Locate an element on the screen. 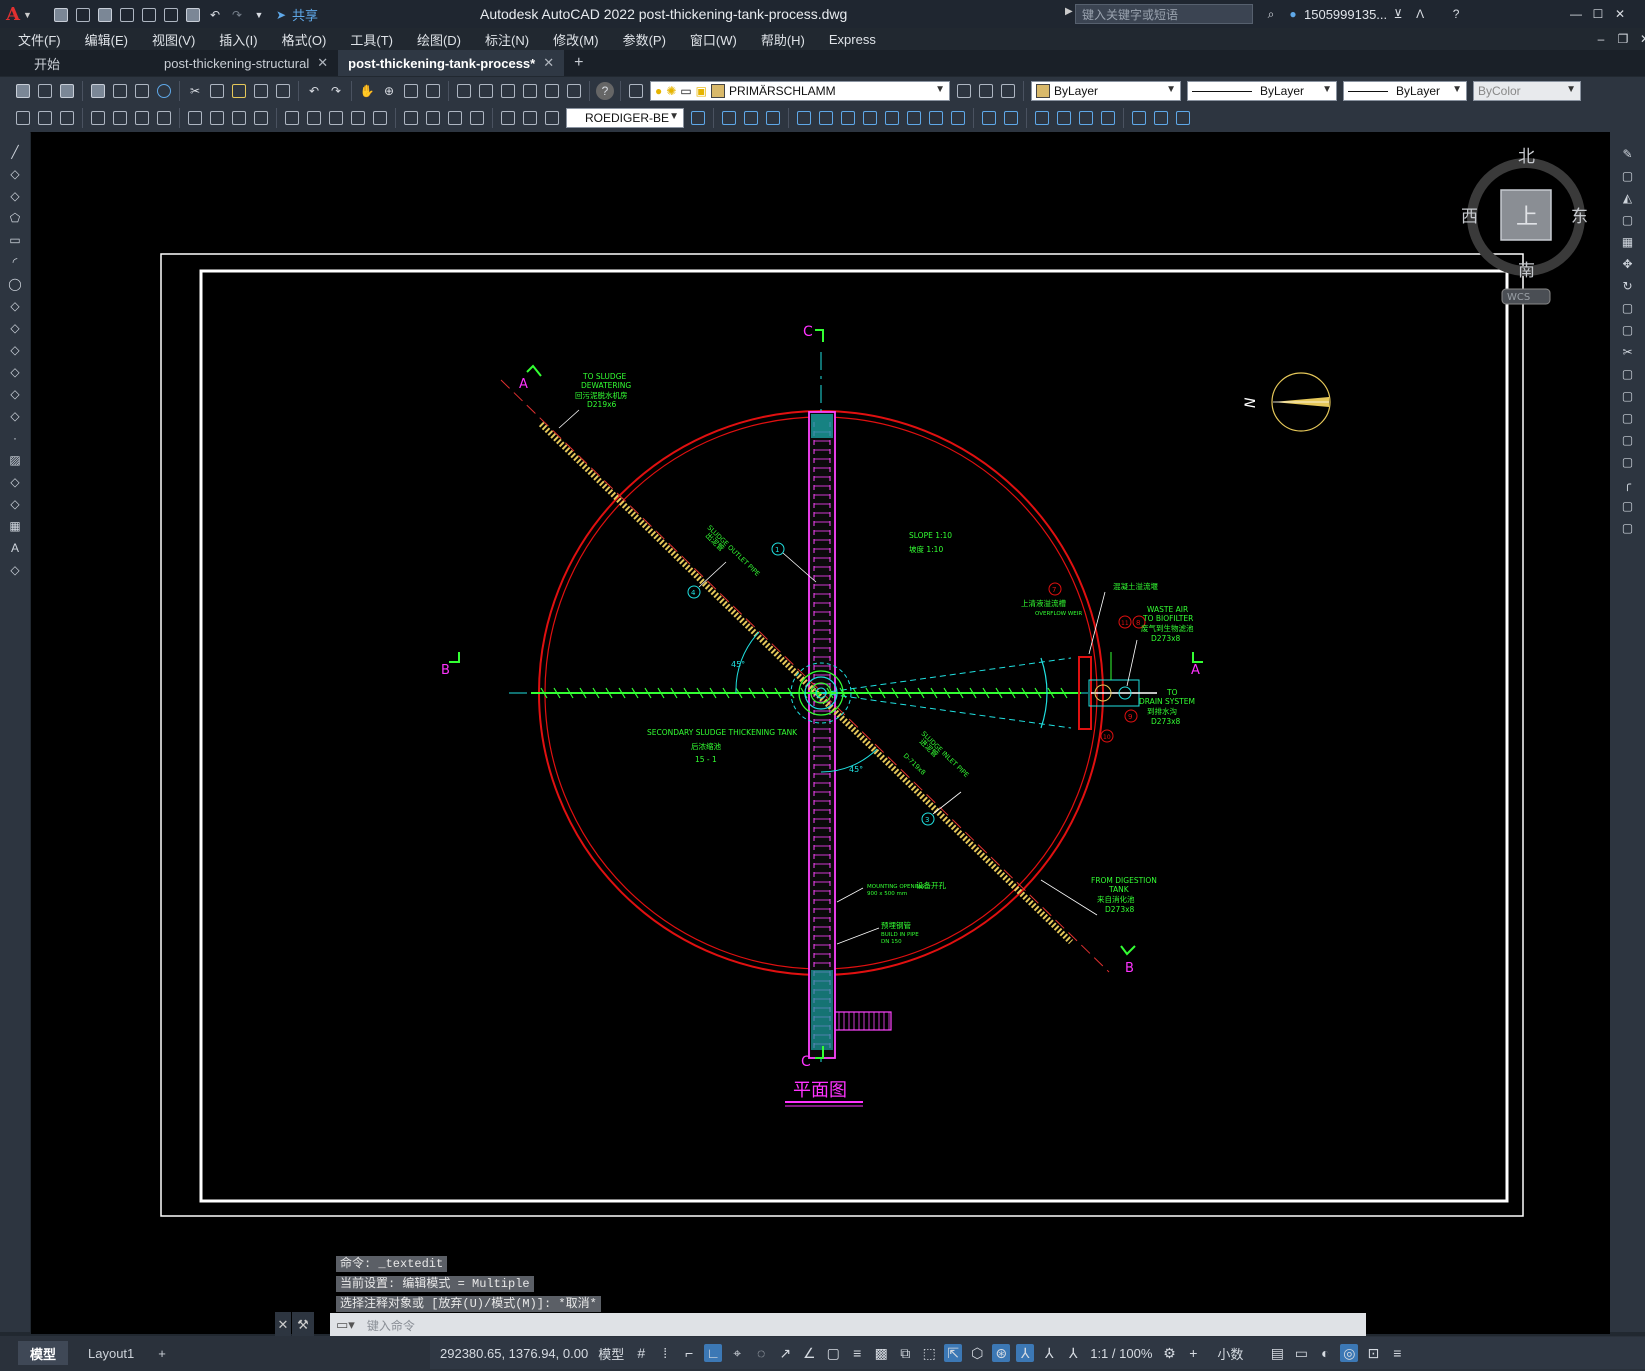 Image resolution: width=1645 pixels, height=1371 pixels. hatch-tool-icon: ▨ is located at coordinates (15, 460).